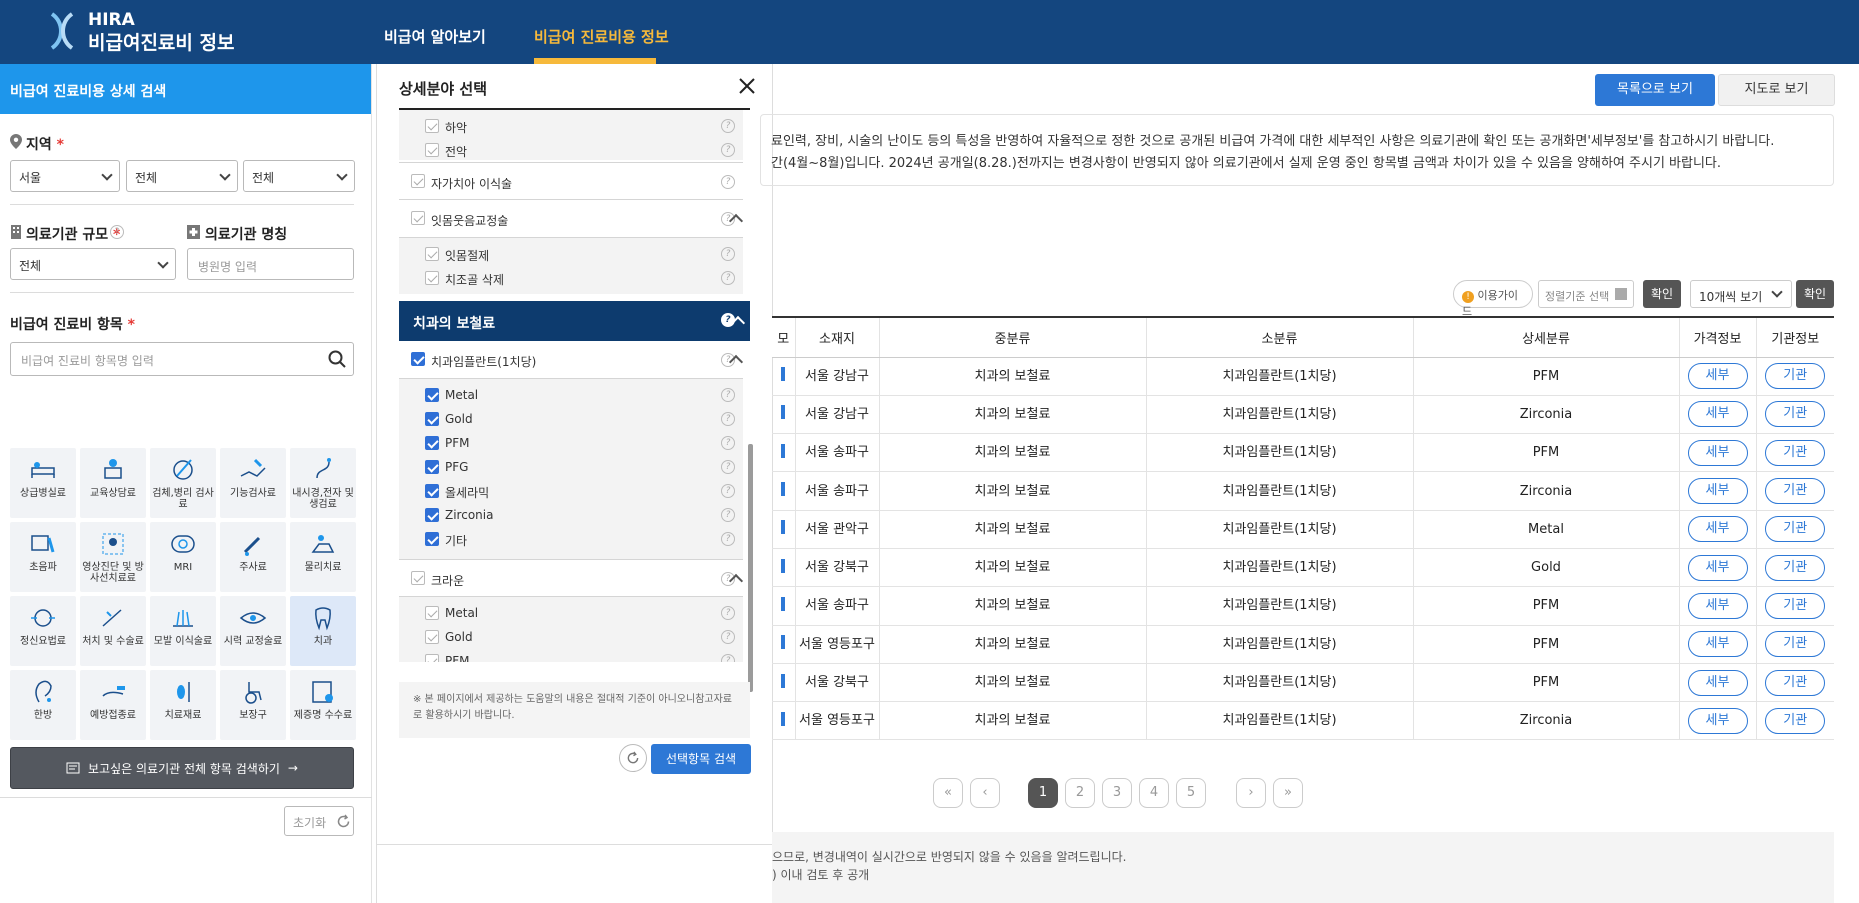  I want to click on refresh-icon, so click(633, 758).